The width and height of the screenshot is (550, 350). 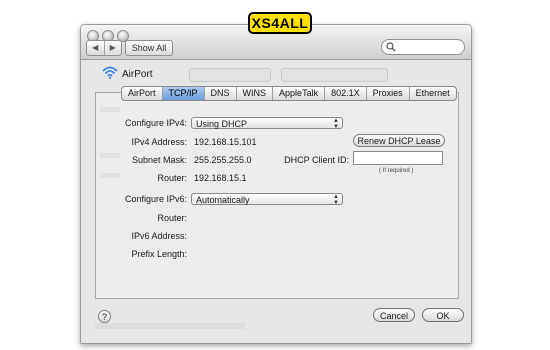 I want to click on background-location-value, so click(x=334, y=75).